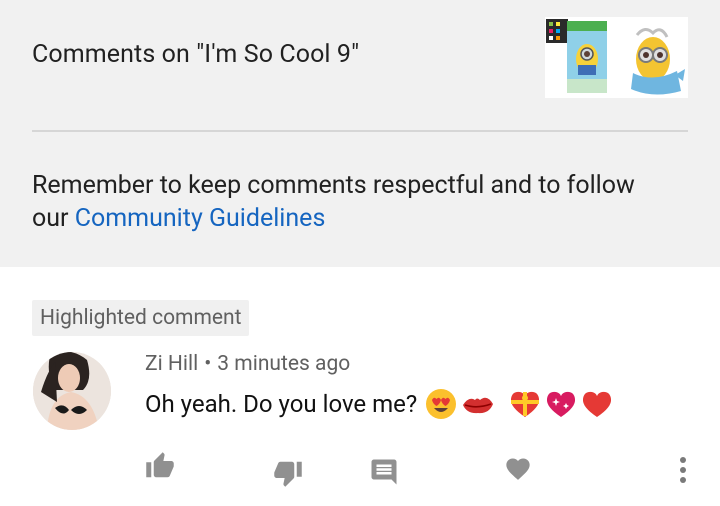  I want to click on comment-time: 3 minutes ago, so click(284, 364).